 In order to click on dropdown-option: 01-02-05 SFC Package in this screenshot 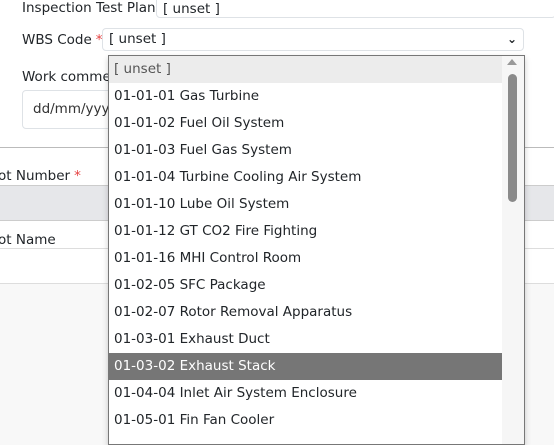, I will do `click(305, 285)`.